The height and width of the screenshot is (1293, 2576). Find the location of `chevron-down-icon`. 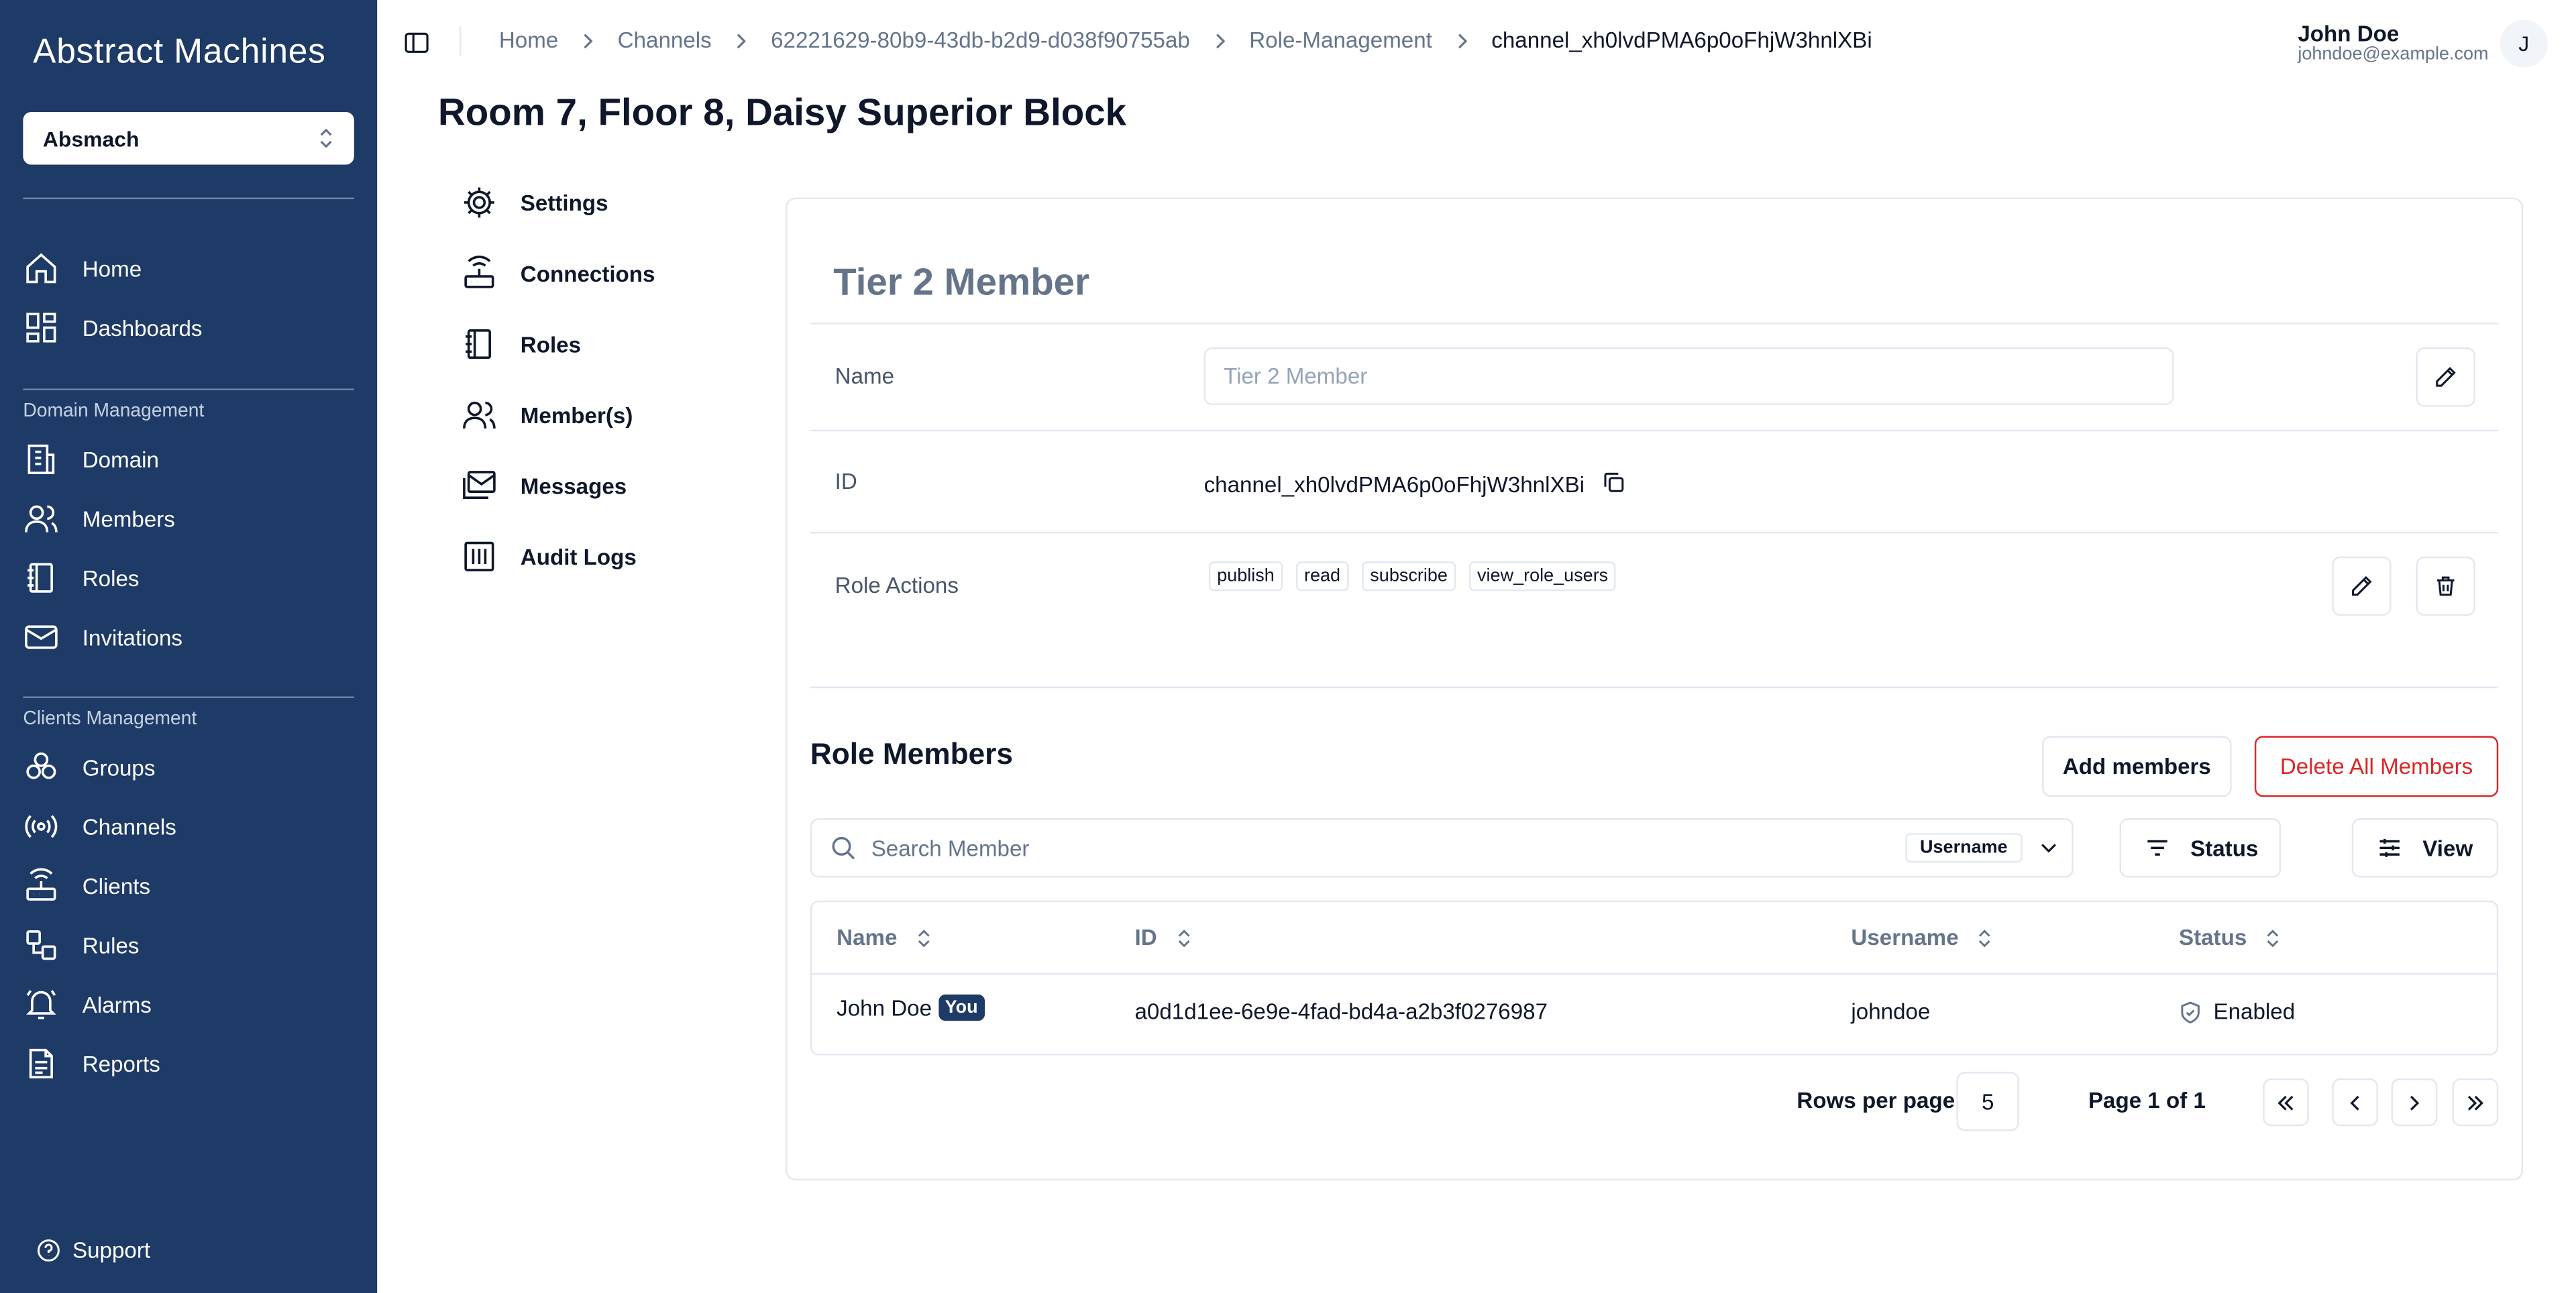

chevron-down-icon is located at coordinates (2048, 848).